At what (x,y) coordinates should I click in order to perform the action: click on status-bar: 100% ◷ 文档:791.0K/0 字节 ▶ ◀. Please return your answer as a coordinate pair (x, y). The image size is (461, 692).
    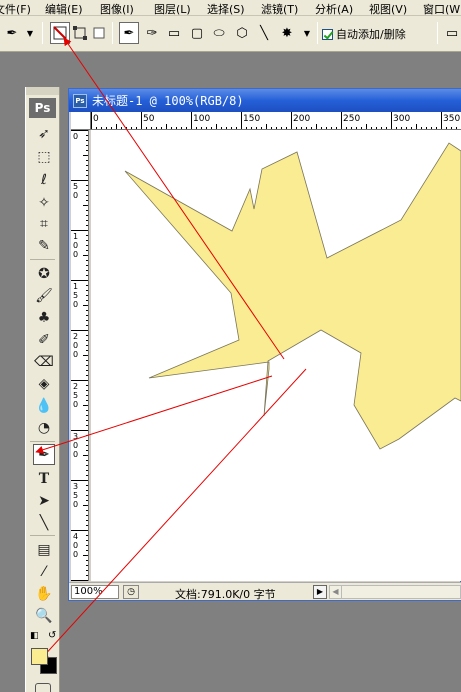
    Looking at the image, I should click on (265, 591).